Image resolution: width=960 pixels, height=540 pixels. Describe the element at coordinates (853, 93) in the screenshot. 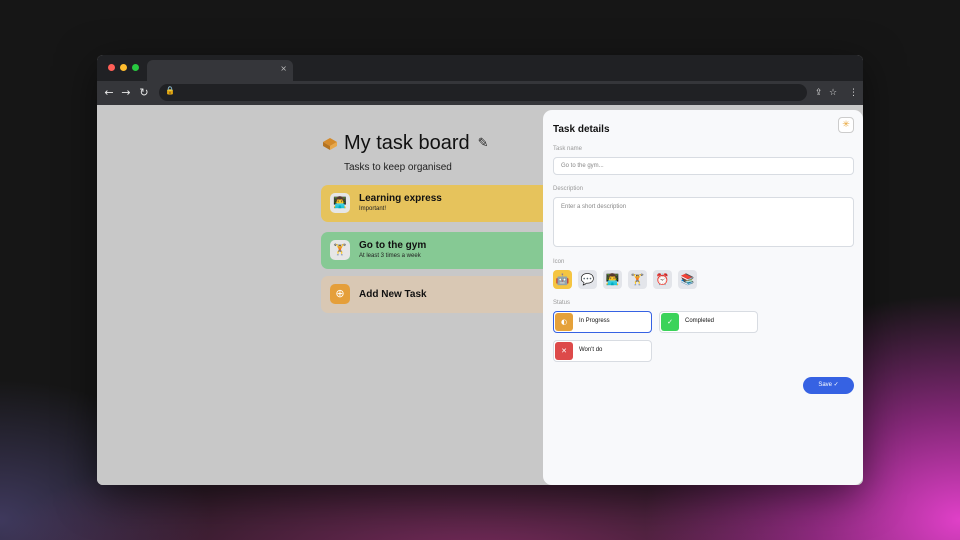

I see `browser-menu-icon: ⋮` at that location.